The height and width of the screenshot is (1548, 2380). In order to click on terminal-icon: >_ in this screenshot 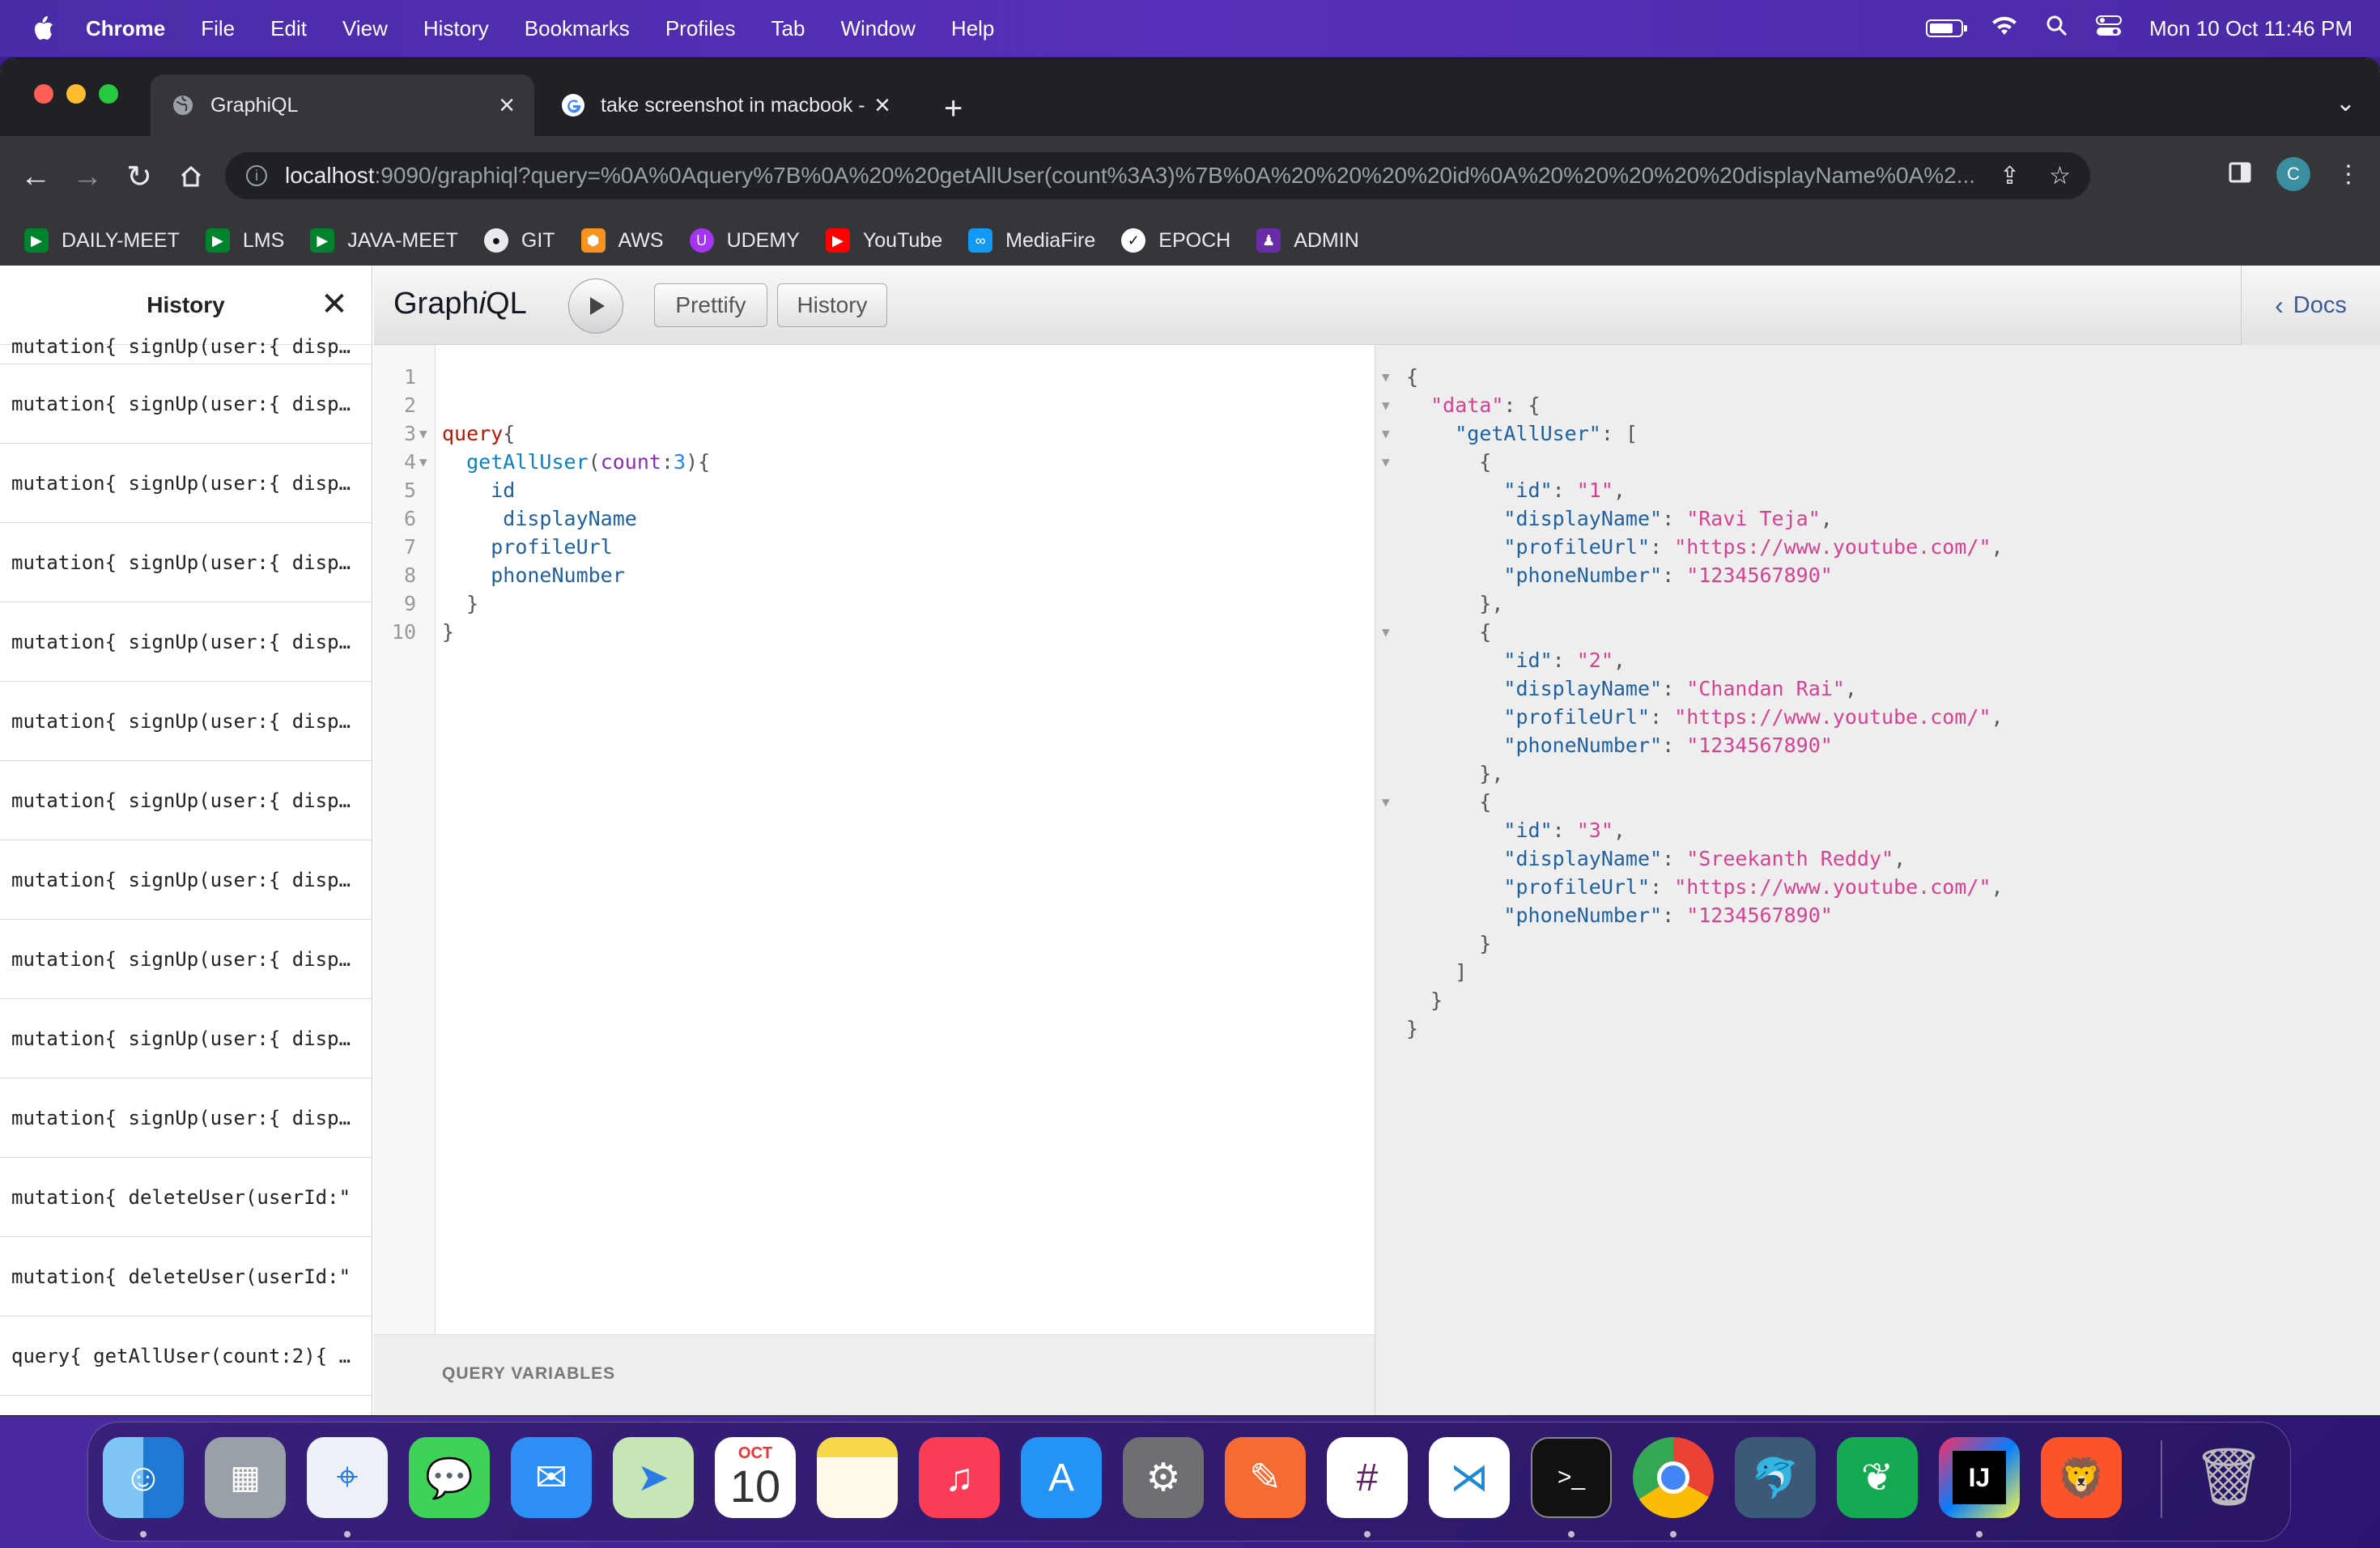, I will do `click(1571, 1477)`.